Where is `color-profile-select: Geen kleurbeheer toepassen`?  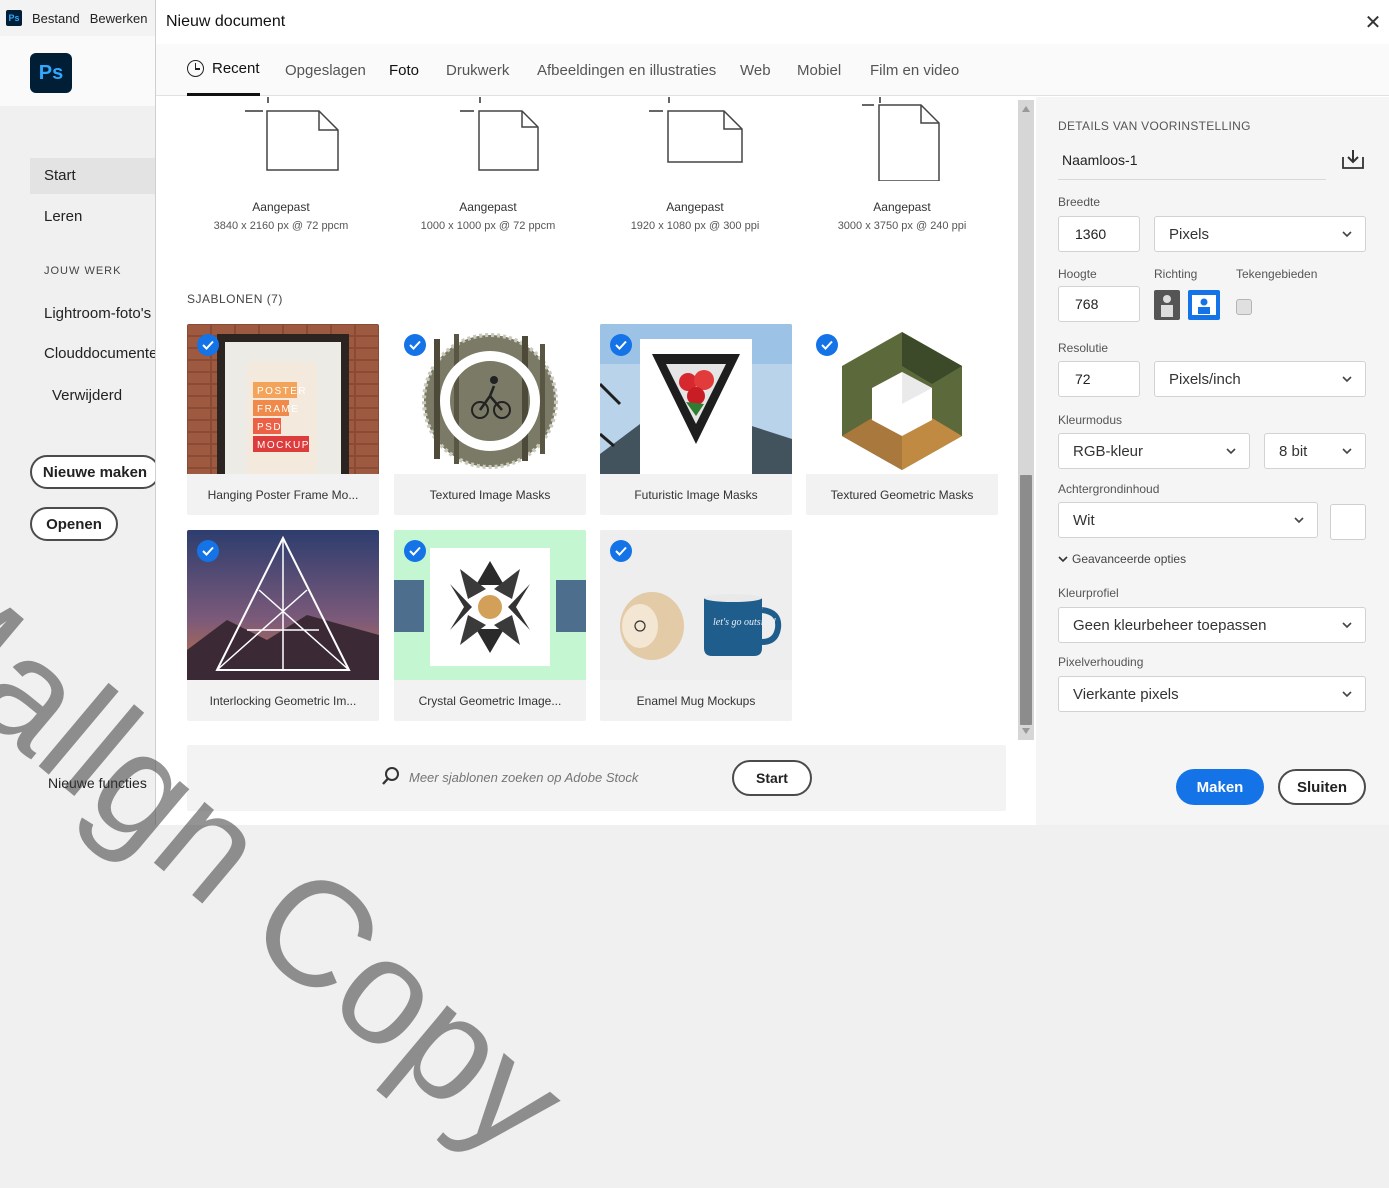
color-profile-select: Geen kleurbeheer toepassen is located at coordinates (1212, 625).